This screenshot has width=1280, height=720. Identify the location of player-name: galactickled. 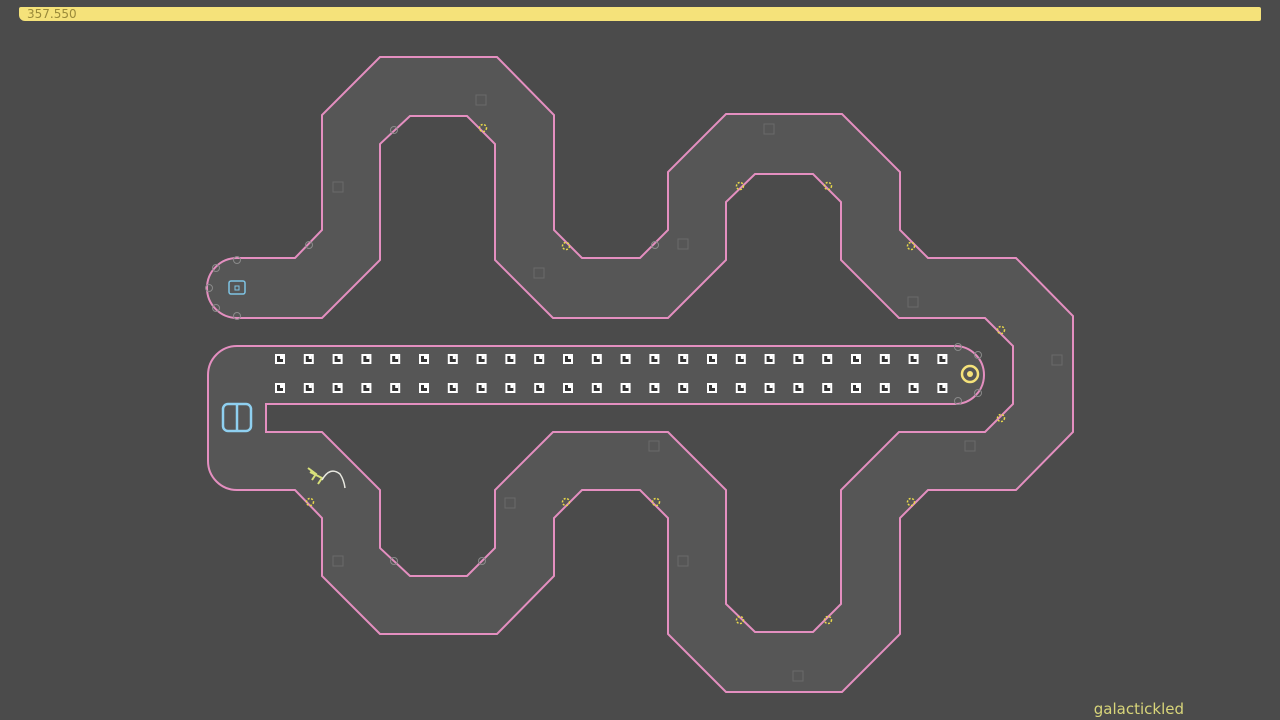
(1138, 709).